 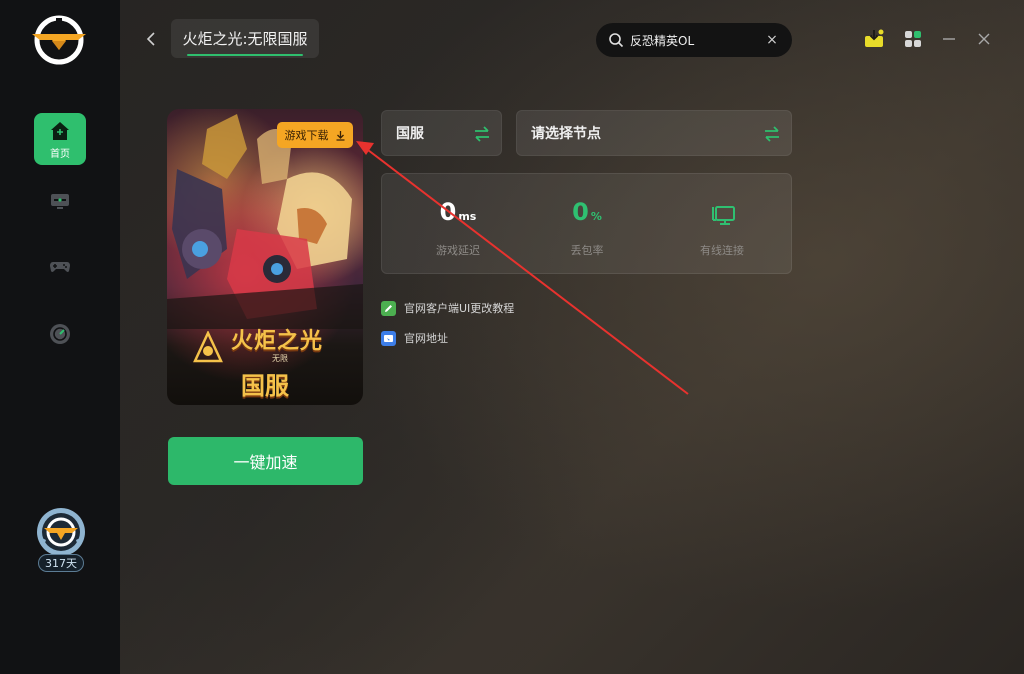 I want to click on vip-days-badge: 317天, so click(x=61, y=563).